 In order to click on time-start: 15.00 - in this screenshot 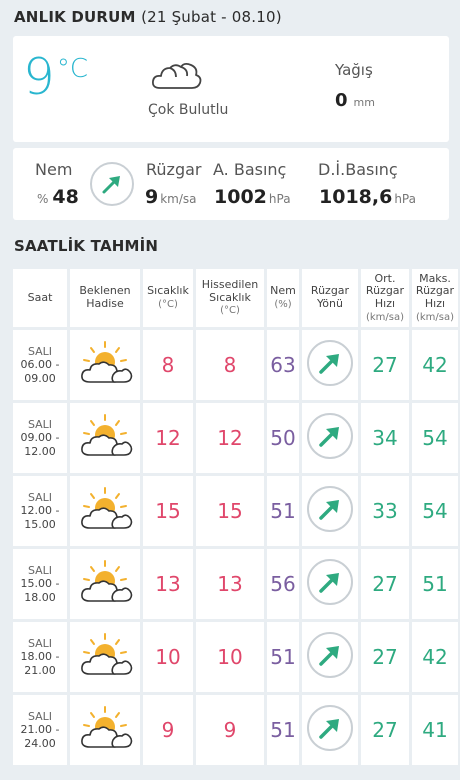, I will do `click(40, 584)`.